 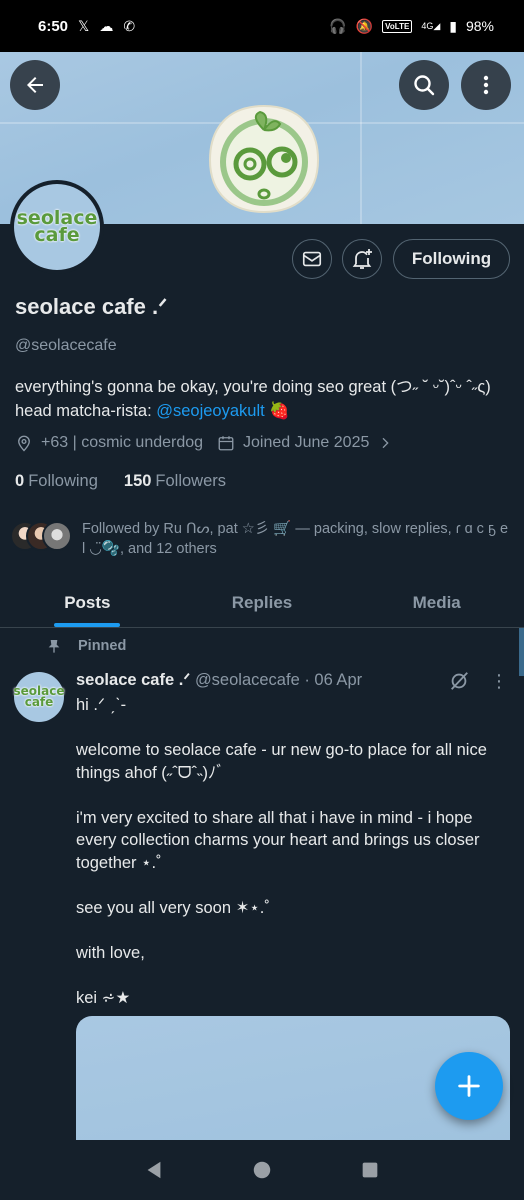 I want to click on battery-percent: 98%, so click(x=479, y=26).